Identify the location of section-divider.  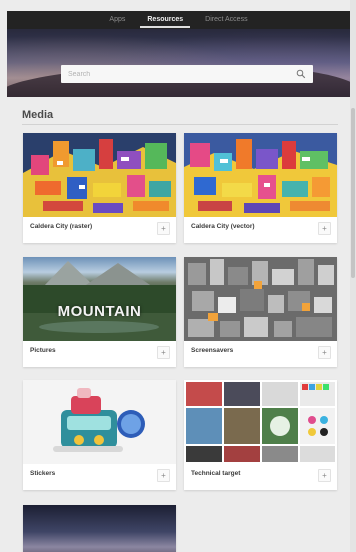
(180, 124).